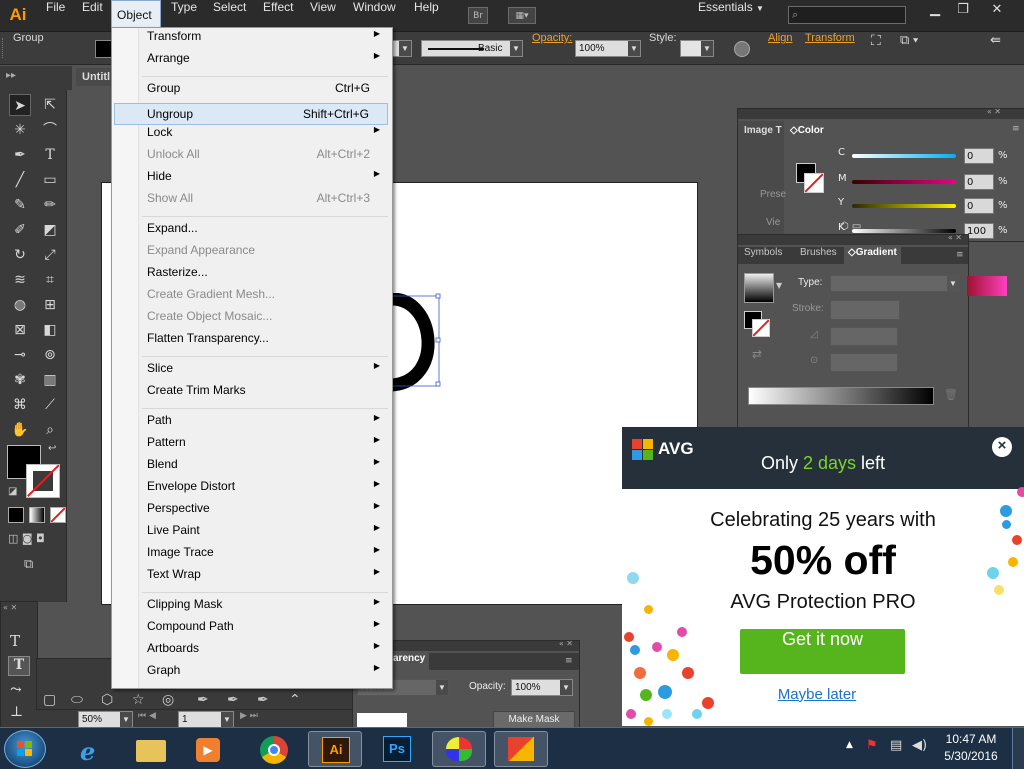  I want to click on gradient-tool-icon: ◧, so click(50, 330).